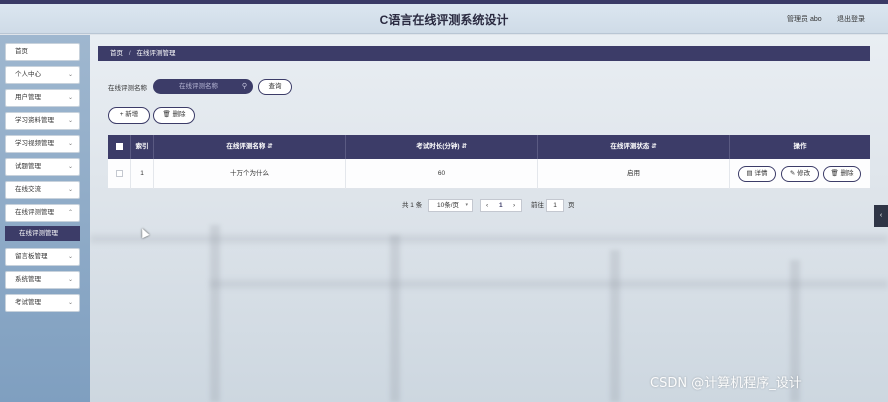 The width and height of the screenshot is (888, 402). What do you see at coordinates (487, 205) in the screenshot?
I see `prev-page-icon: ‹` at bounding box center [487, 205].